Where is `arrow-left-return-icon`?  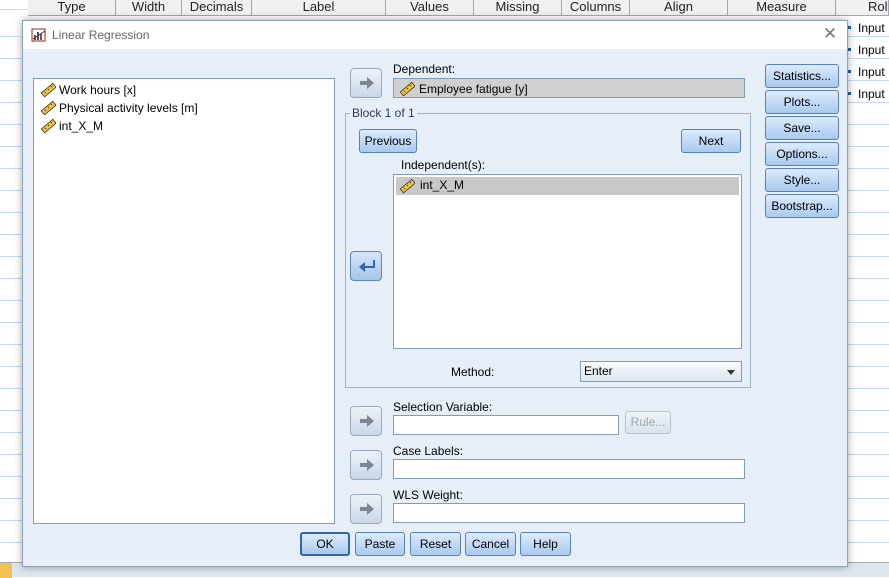 arrow-left-return-icon is located at coordinates (367, 266).